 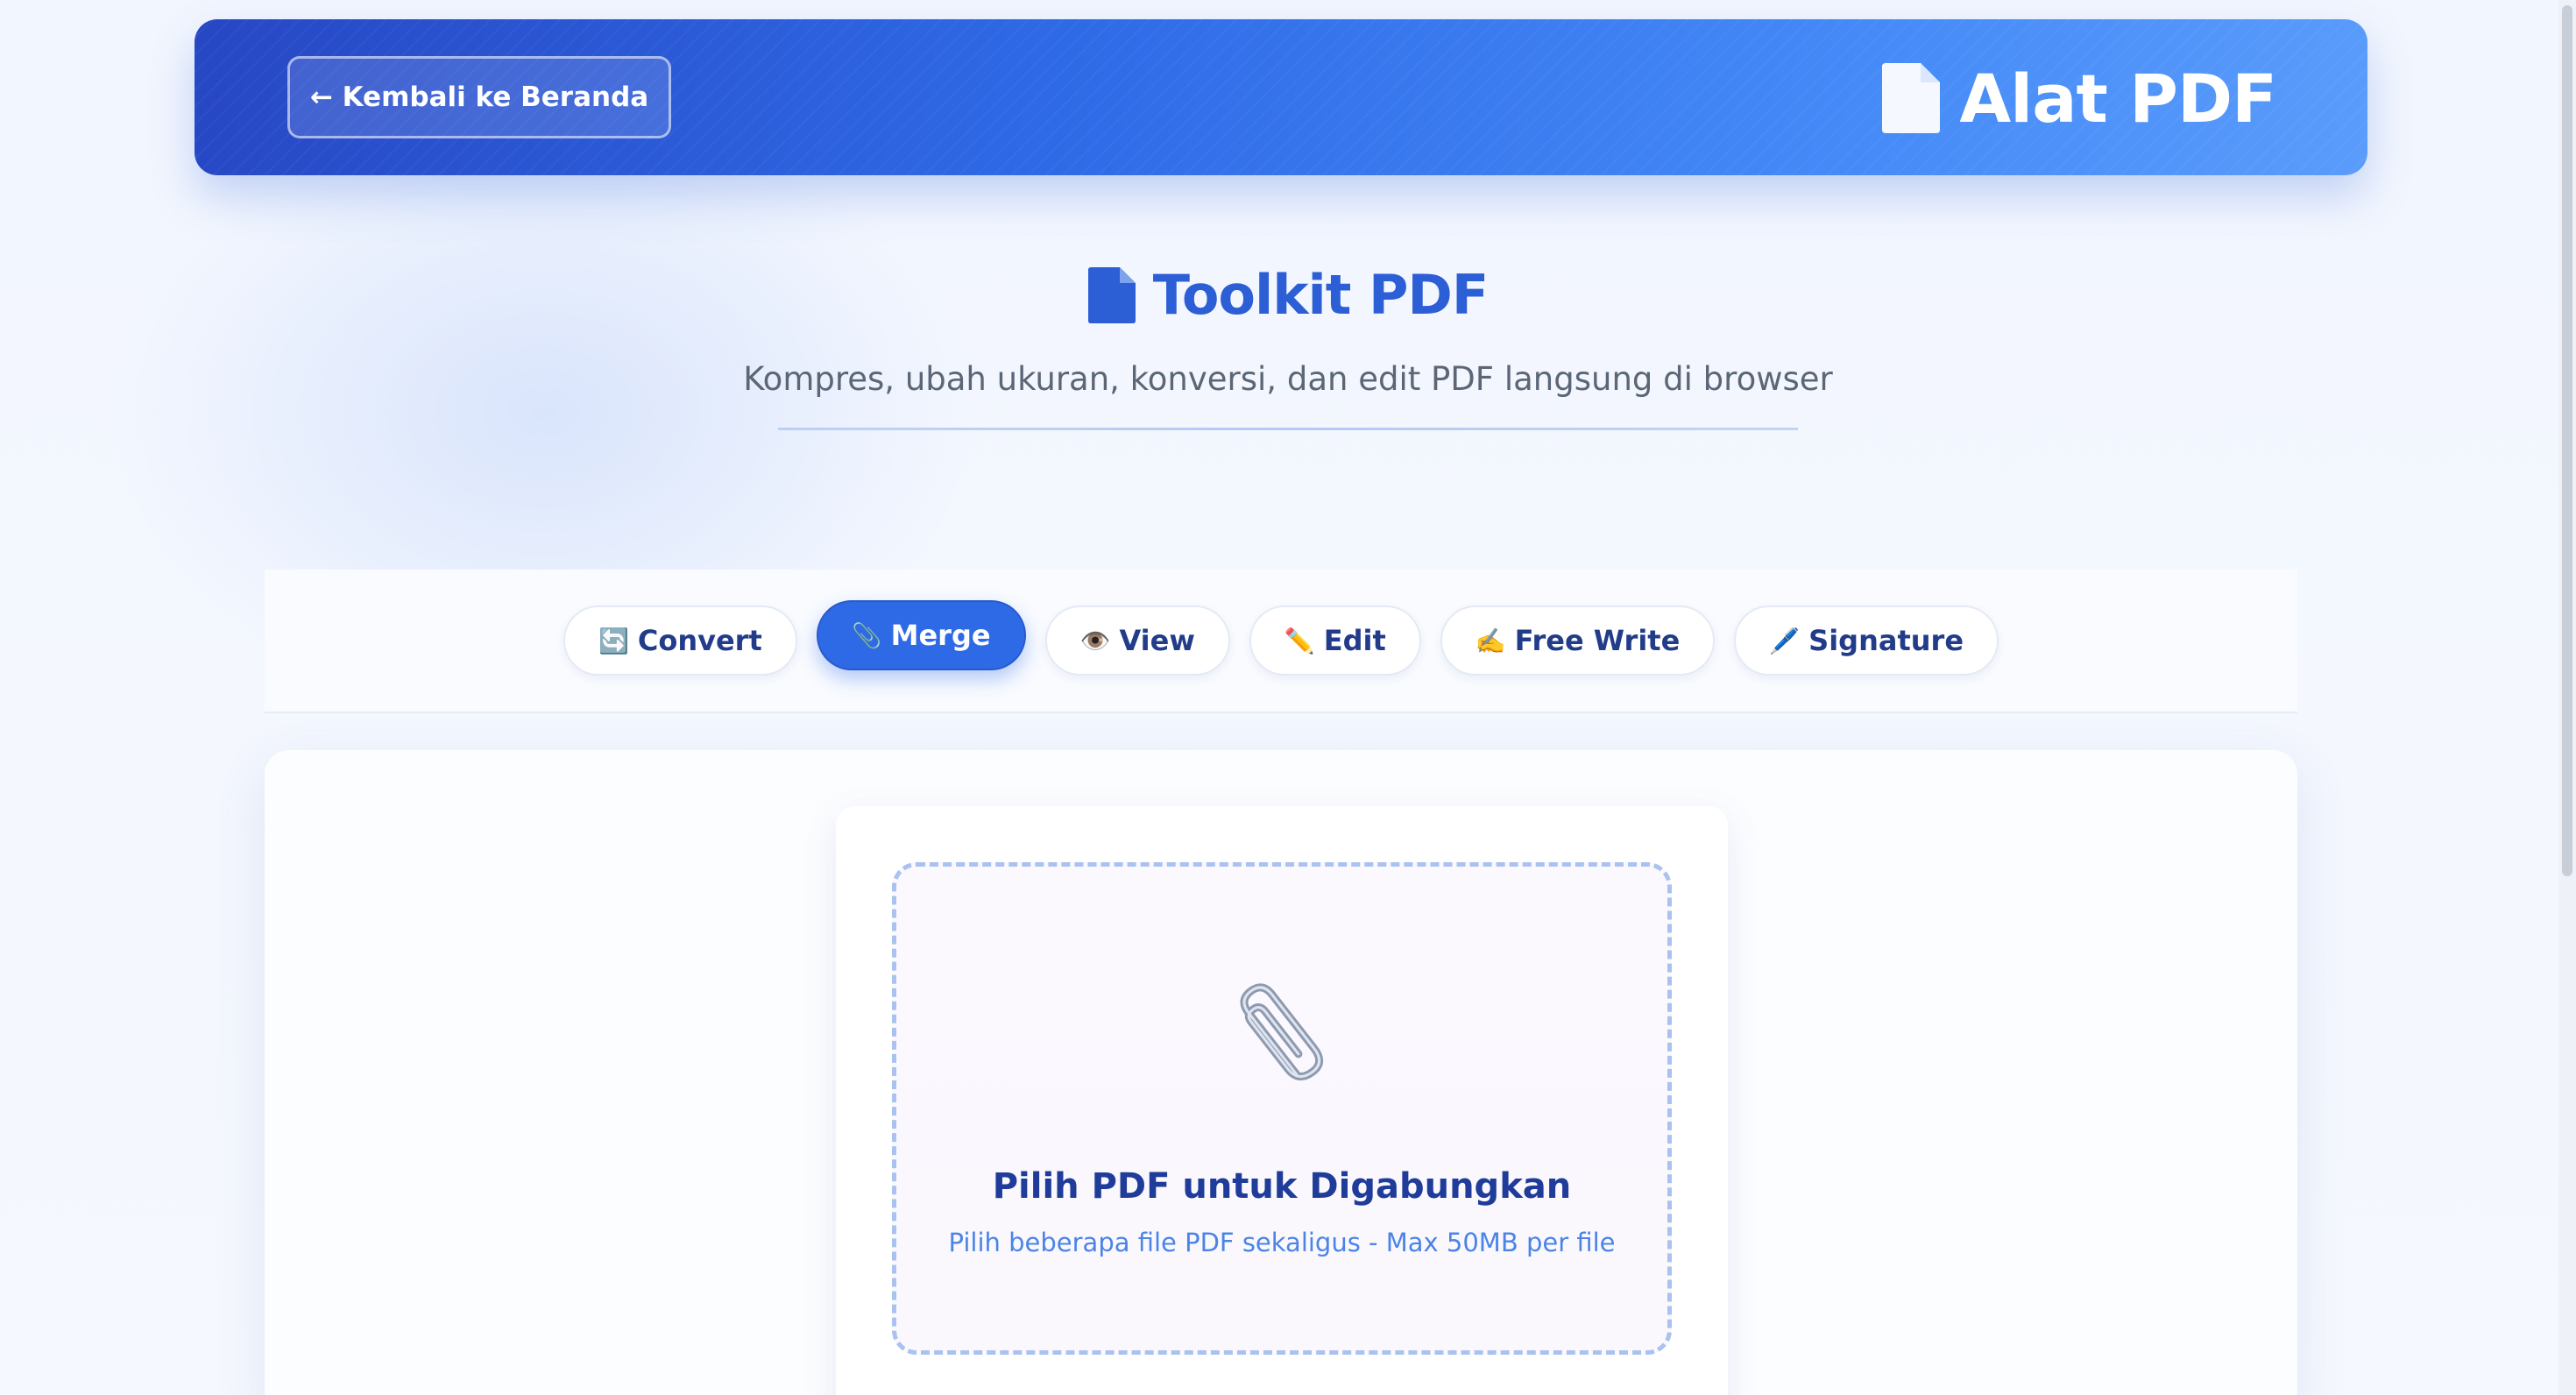 I want to click on tab-convert: 🔄 Convert, so click(x=680, y=640).